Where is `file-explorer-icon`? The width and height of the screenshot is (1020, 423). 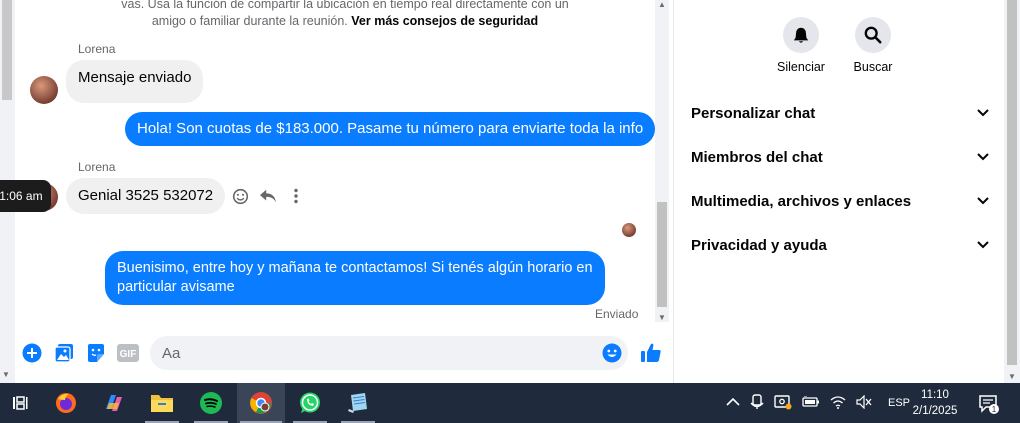
file-explorer-icon is located at coordinates (162, 403).